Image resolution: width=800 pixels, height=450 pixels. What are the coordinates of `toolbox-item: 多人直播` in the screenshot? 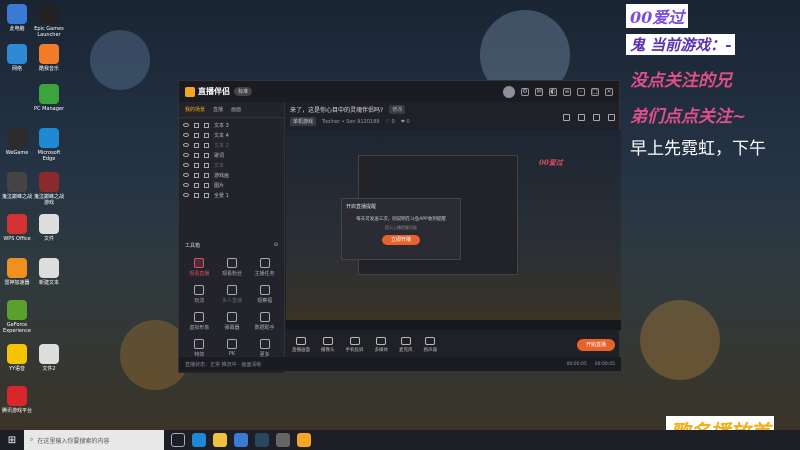 It's located at (232, 294).